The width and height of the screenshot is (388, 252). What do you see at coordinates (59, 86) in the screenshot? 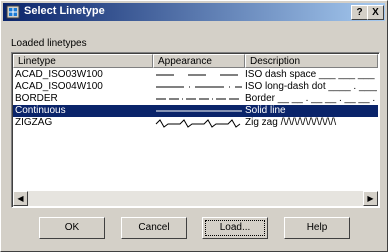
I see `linetype-name: ACAD_ISO04W100` at bounding box center [59, 86].